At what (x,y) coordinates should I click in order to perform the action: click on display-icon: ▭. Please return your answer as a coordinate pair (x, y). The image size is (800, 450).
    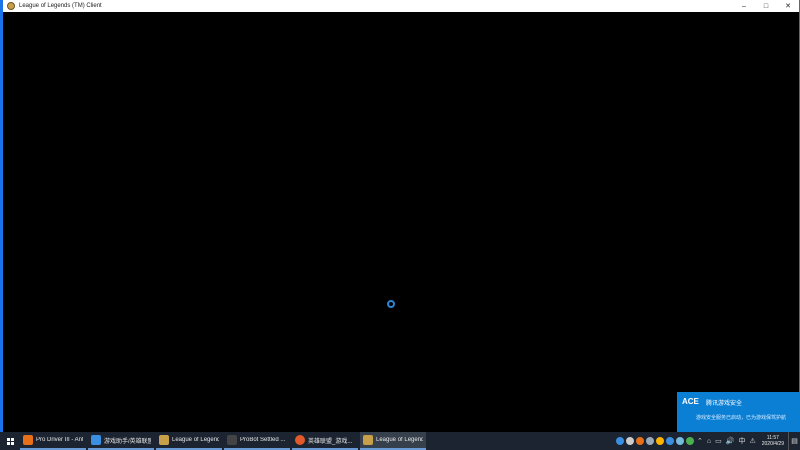
    Looking at the image, I should click on (718, 441).